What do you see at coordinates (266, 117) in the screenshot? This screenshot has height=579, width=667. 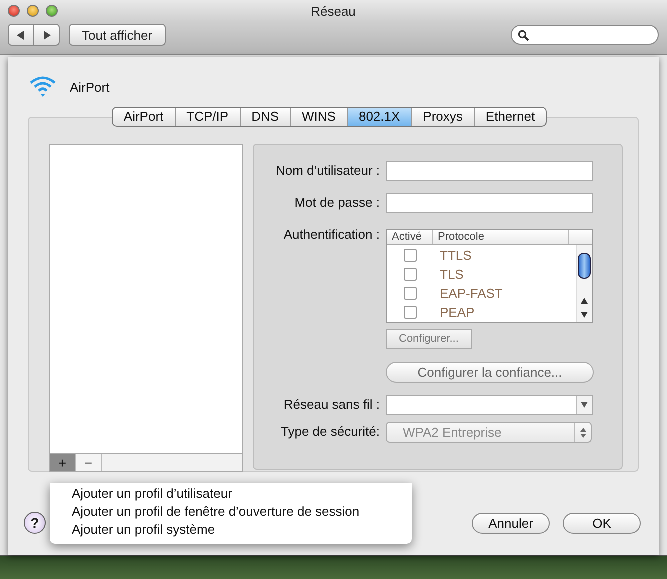 I see `tab: DNS` at bounding box center [266, 117].